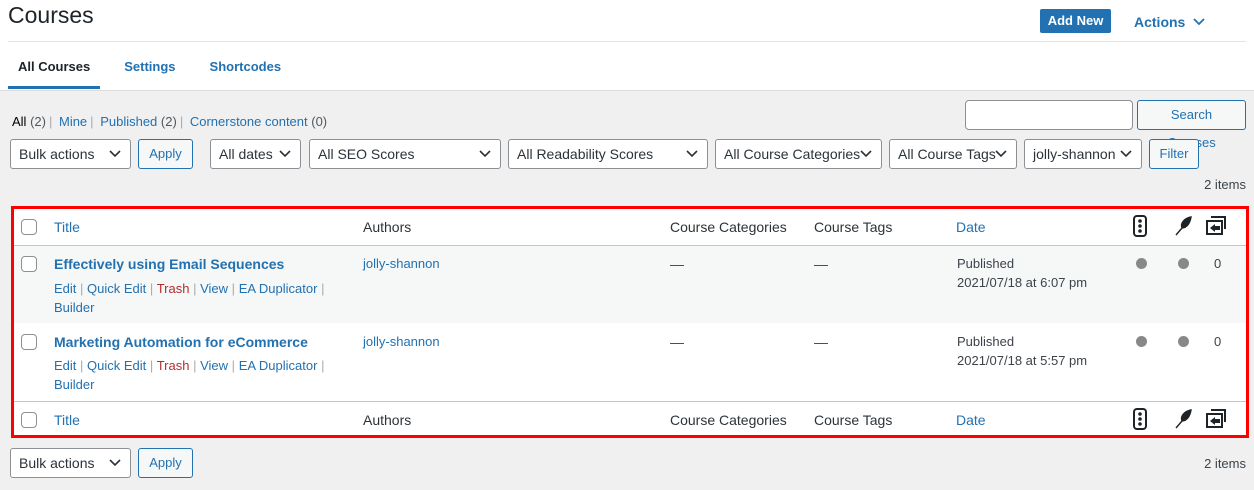 The image size is (1254, 490). I want to click on readability-scores-select: All Readability Scores, so click(608, 154).